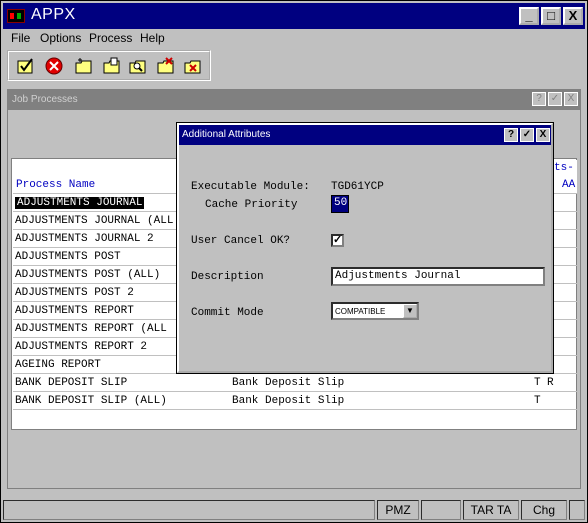  I want to click on cache-priority-label: Cache Priority, so click(251, 205).